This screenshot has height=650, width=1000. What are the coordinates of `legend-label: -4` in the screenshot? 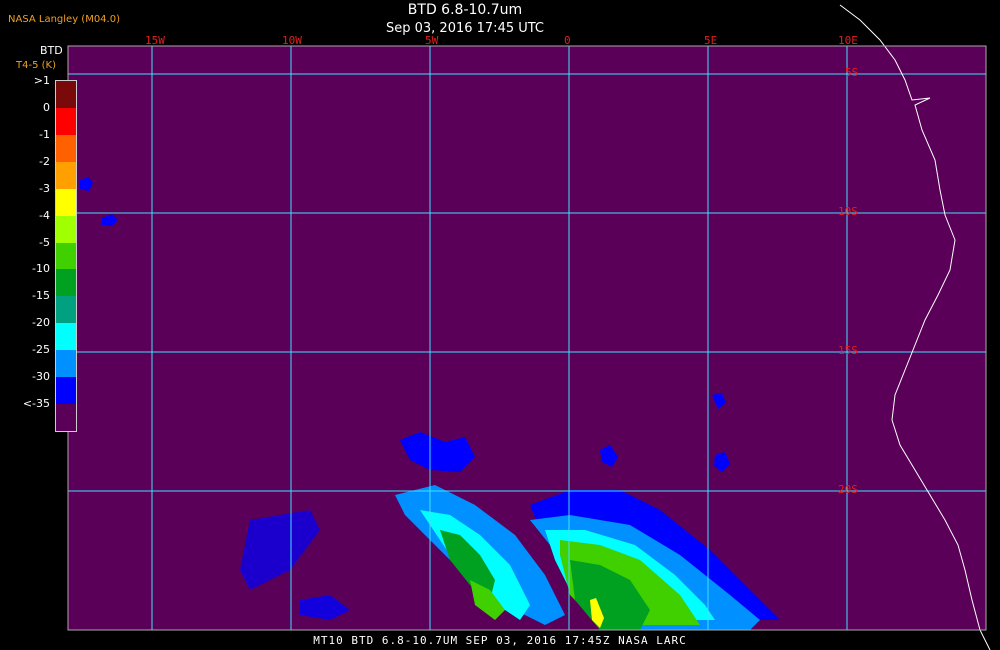 It's located at (44, 215).